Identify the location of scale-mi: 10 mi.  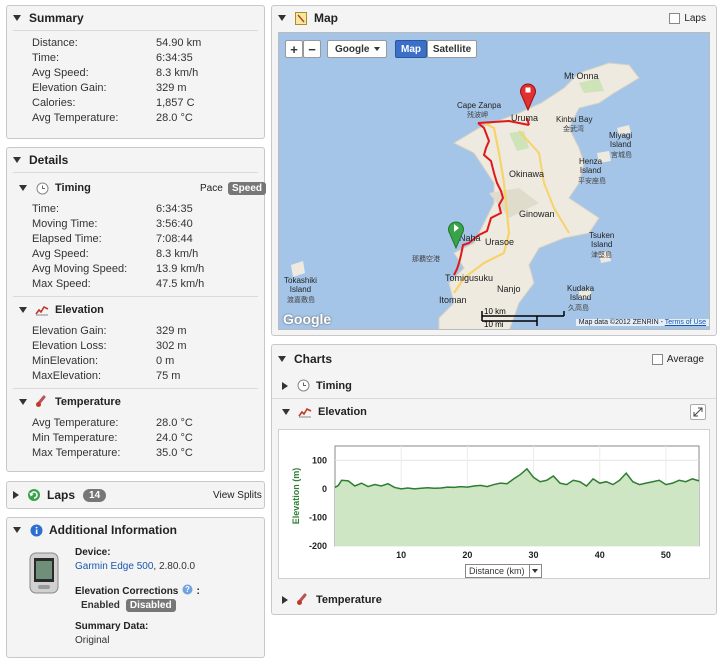
(494, 324).